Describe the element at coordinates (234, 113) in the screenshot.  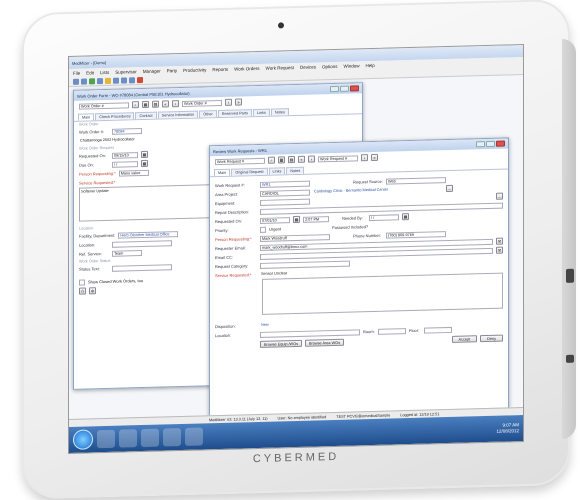
I see `tab: Reserved Parts` at that location.